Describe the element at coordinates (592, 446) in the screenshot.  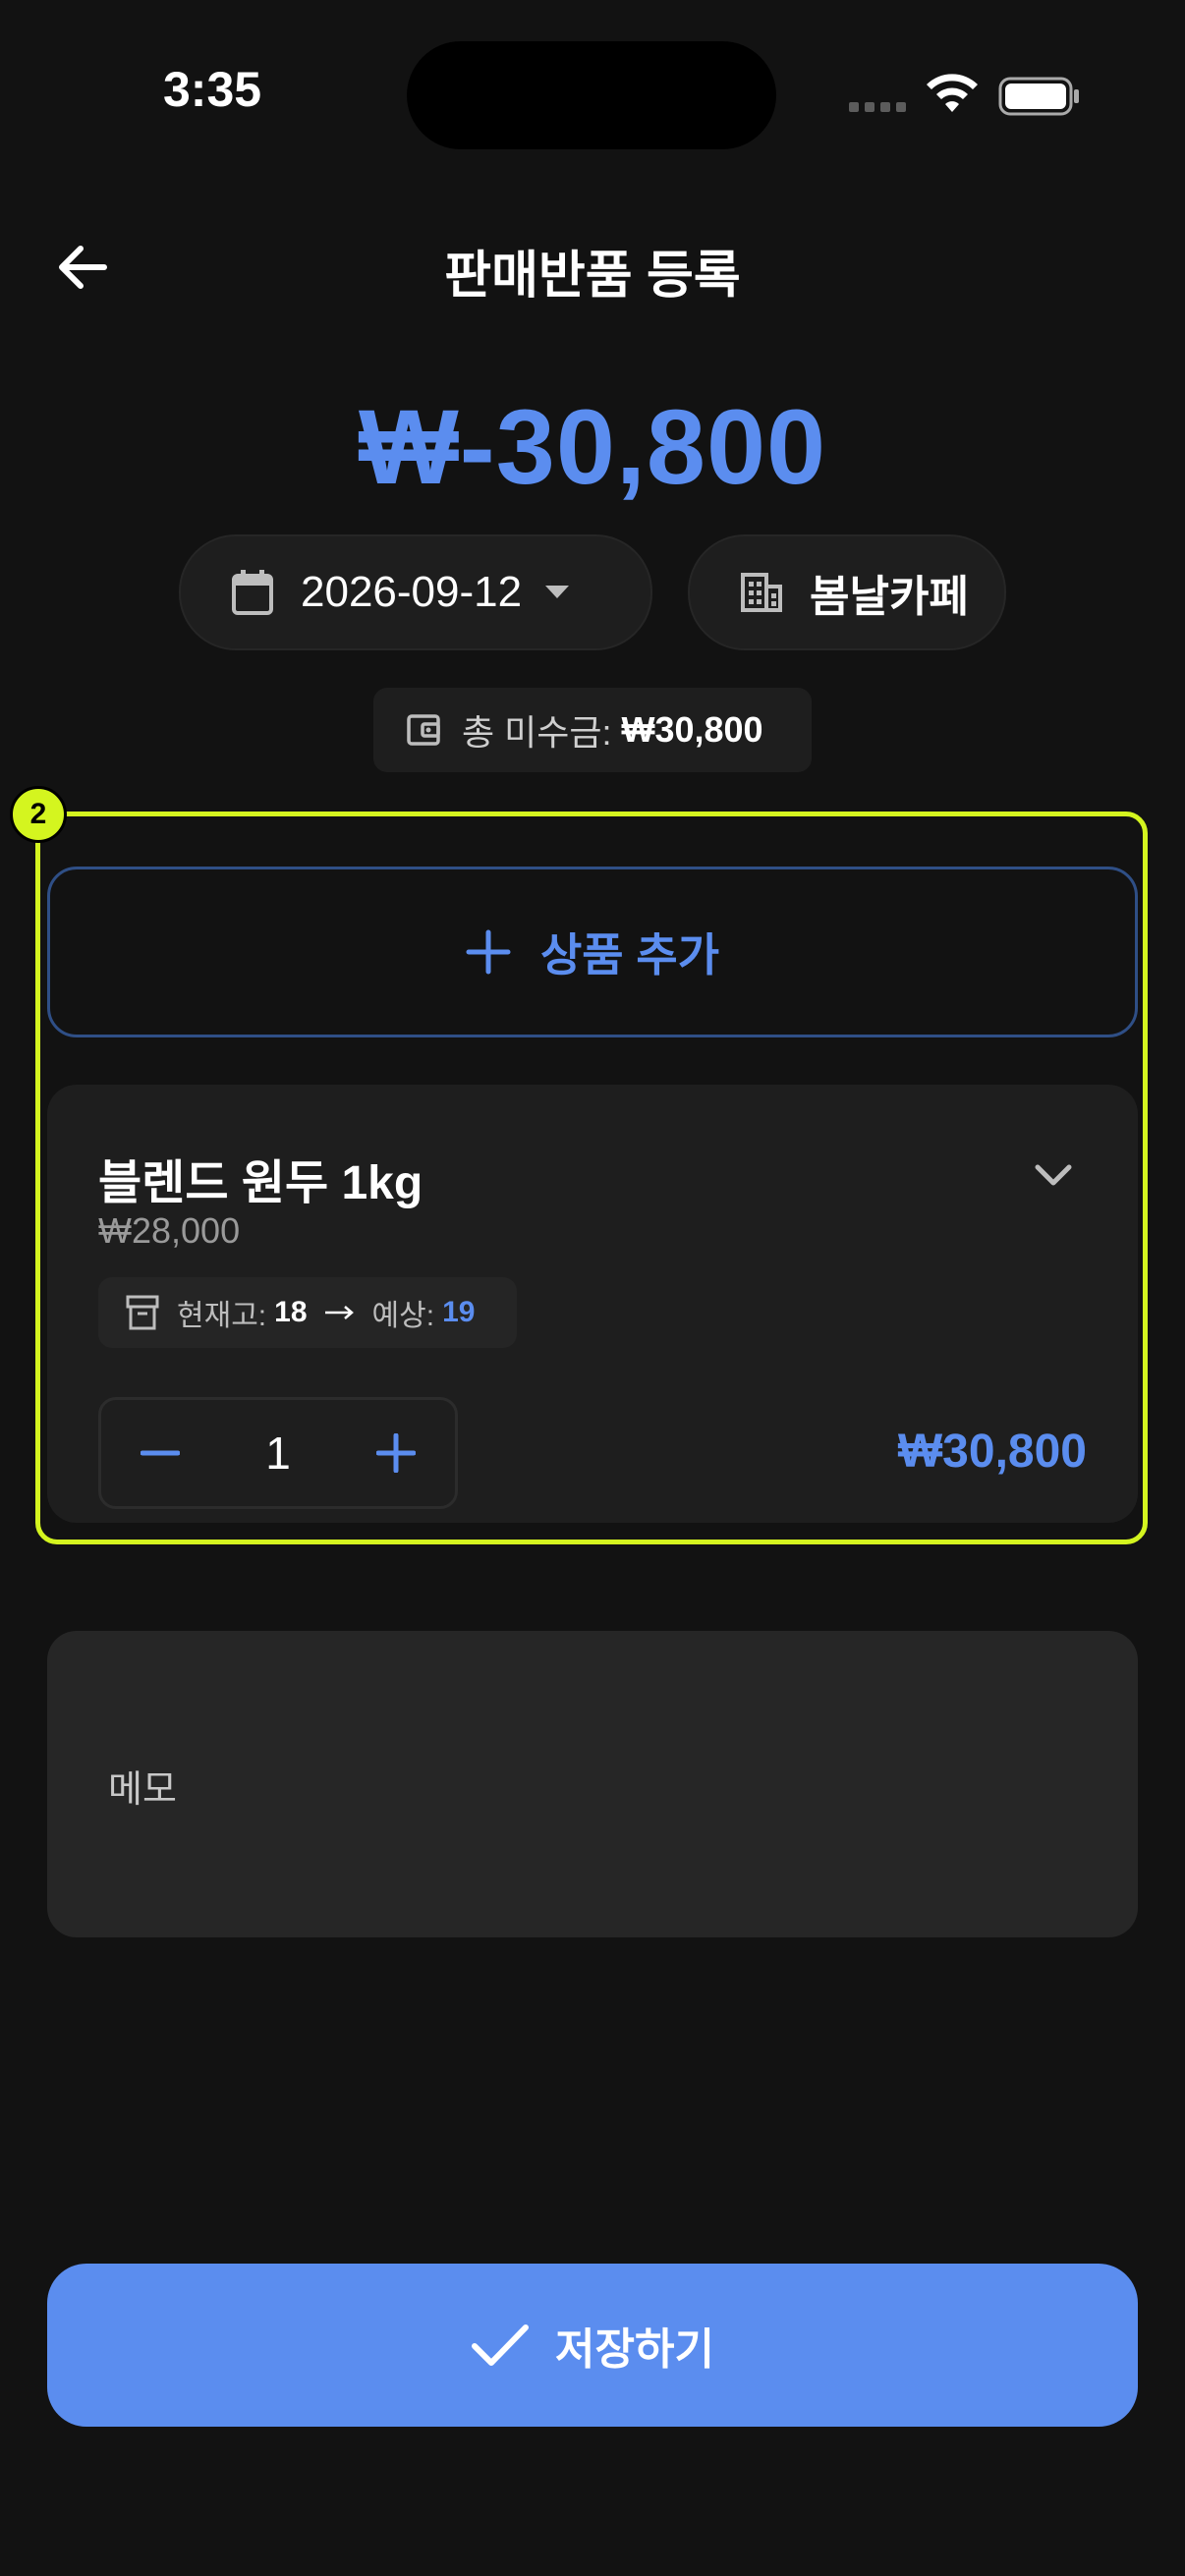
I see `total-amount: ₩-30,800` at that location.